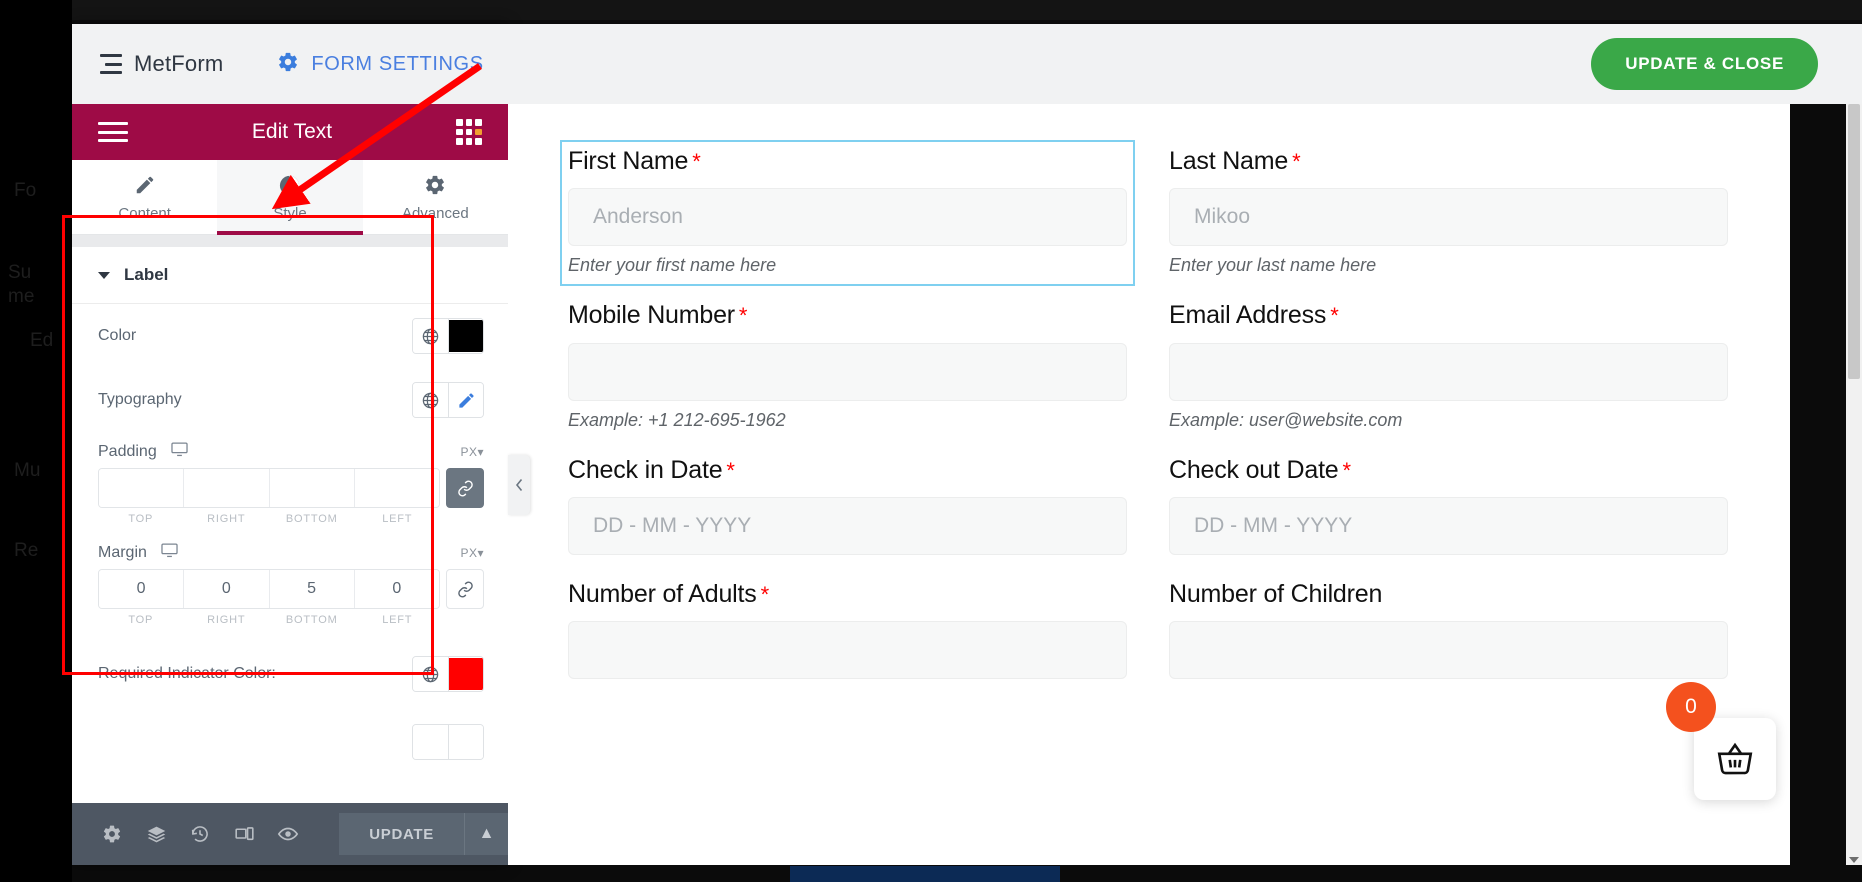 This screenshot has width=1862, height=882. I want to click on margin-link-values-button, so click(465, 589).